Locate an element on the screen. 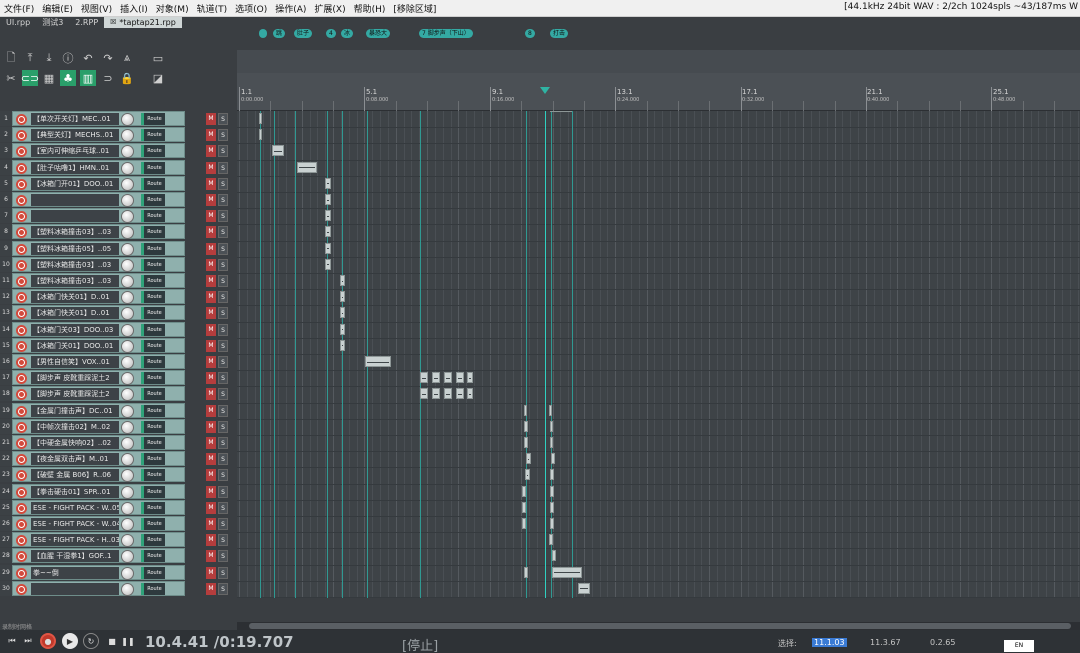 The image size is (1080, 653). track-header: 16 【男性自信笑】VOX..01 Route M S is located at coordinates (118, 362).